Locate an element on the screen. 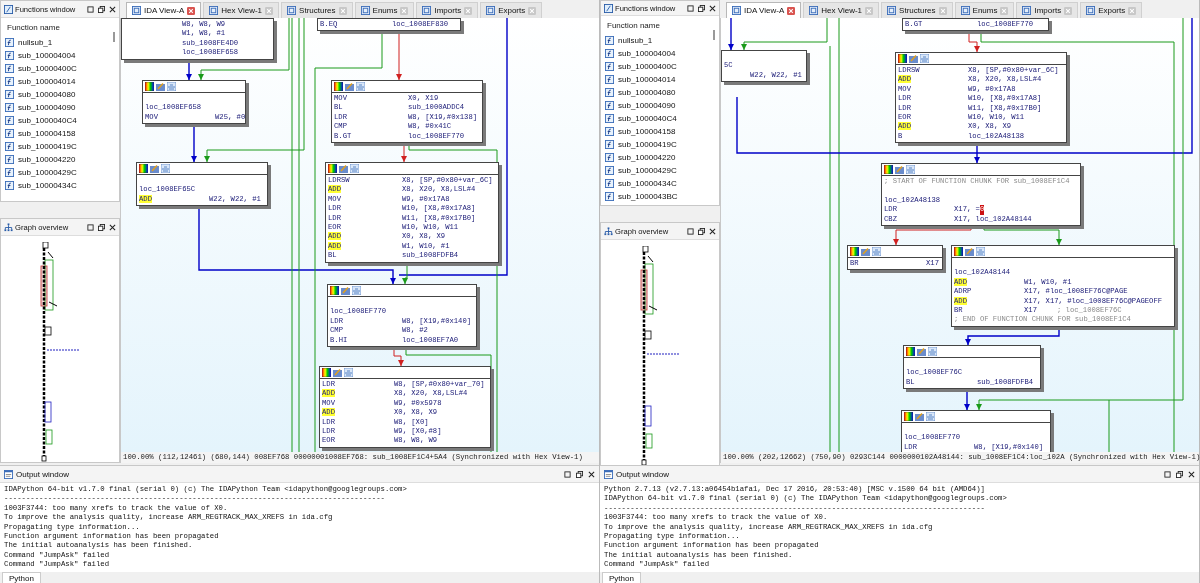  function-name: sub_1000043BC is located at coordinates (648, 196).